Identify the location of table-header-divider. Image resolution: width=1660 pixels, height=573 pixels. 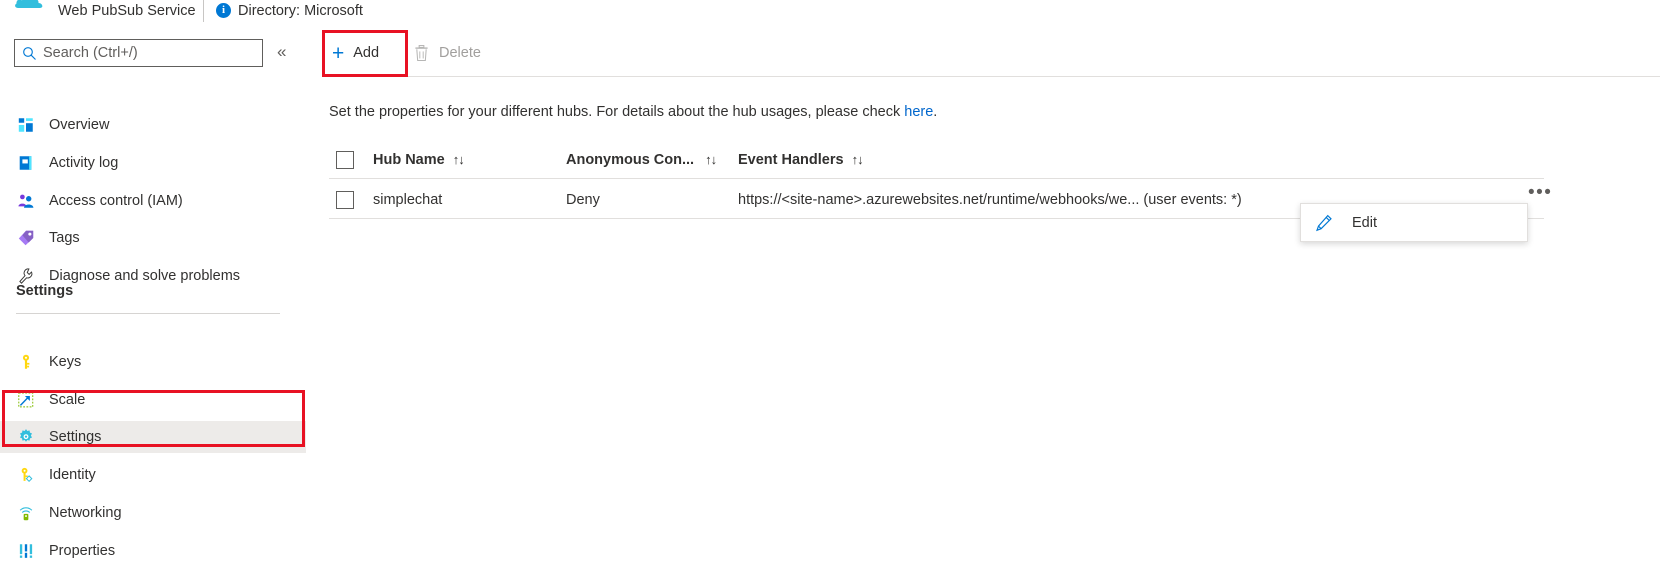
(936, 178).